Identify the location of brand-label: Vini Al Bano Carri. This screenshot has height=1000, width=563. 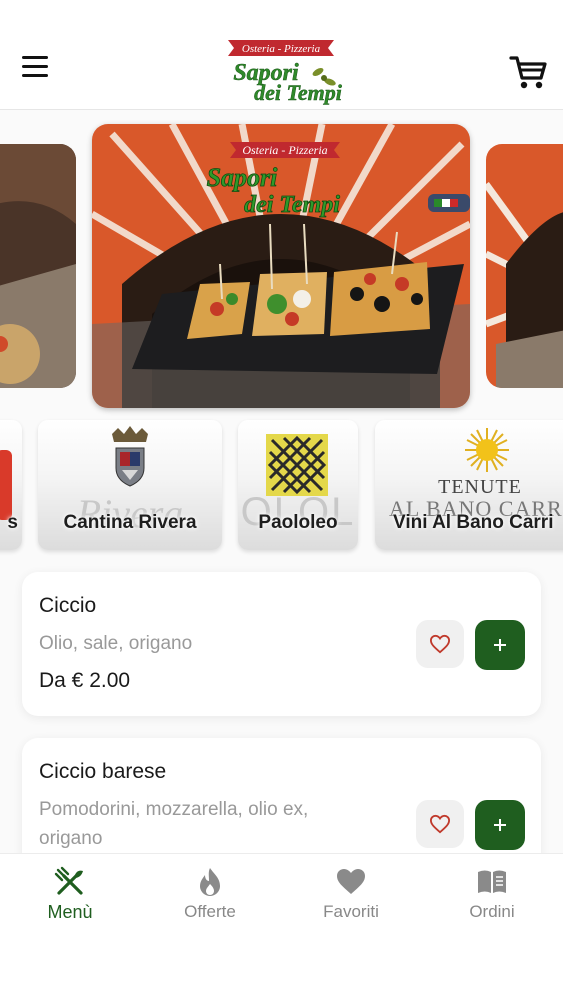
(473, 522).